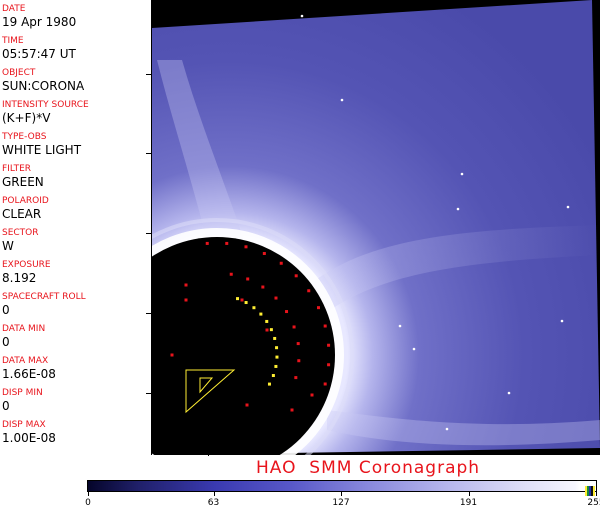  Describe the element at coordinates (590, 488) in the screenshot. I see `colorbar-end-stripes` at that location.